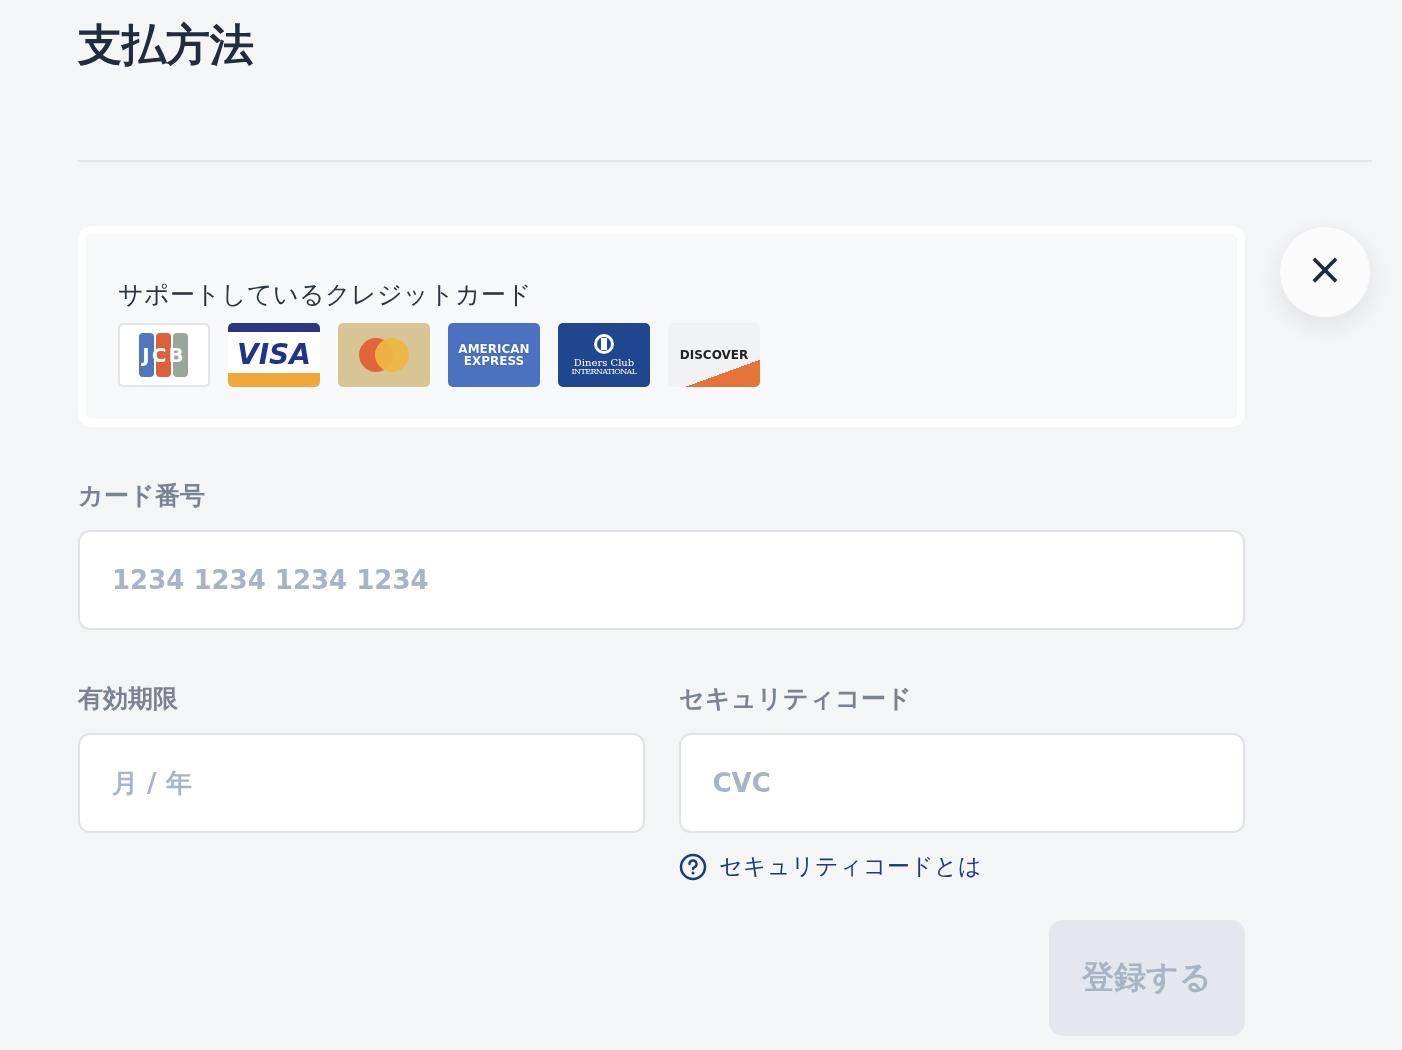 This screenshot has height=1050, width=1402. I want to click on field-label: 有効期限, so click(128, 699).